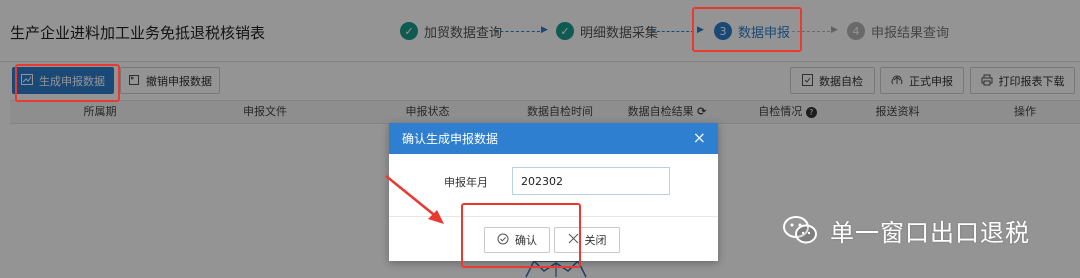 The height and width of the screenshot is (278, 1080). What do you see at coordinates (591, 181) in the screenshot?
I see `declare-month-input` at bounding box center [591, 181].